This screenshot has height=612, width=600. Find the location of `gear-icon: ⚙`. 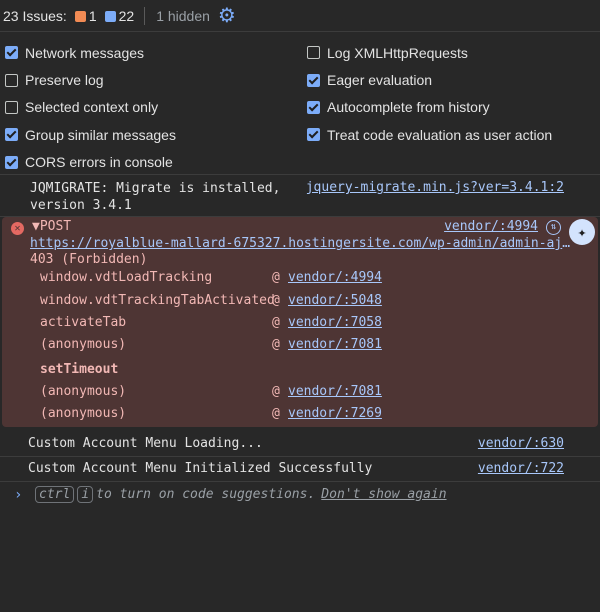

gear-icon: ⚙ is located at coordinates (227, 16).